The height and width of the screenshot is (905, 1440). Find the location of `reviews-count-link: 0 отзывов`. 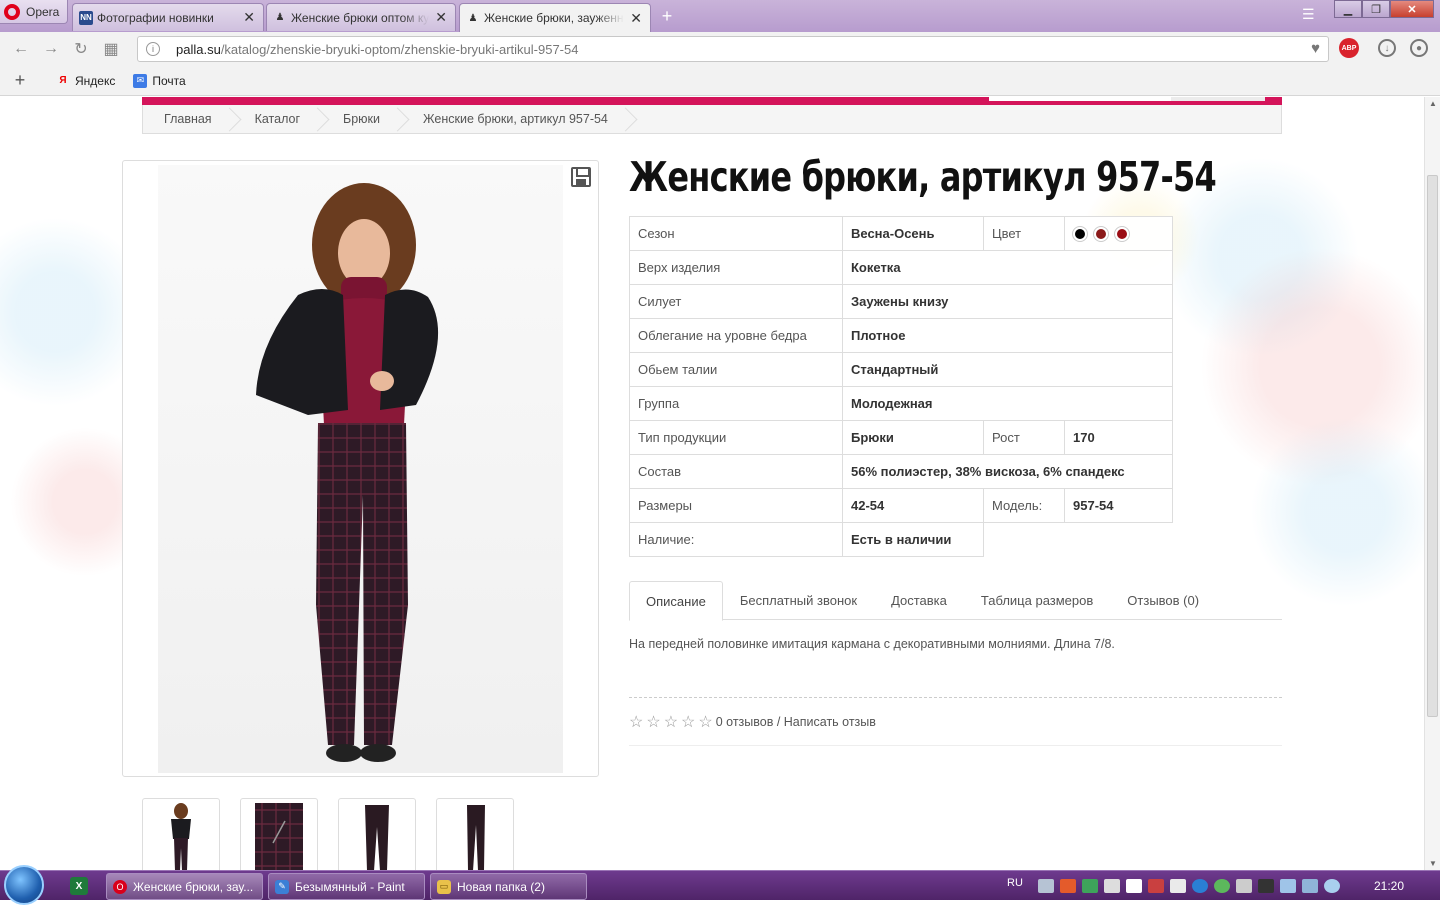

reviews-count-link: 0 отзывов is located at coordinates (745, 722).